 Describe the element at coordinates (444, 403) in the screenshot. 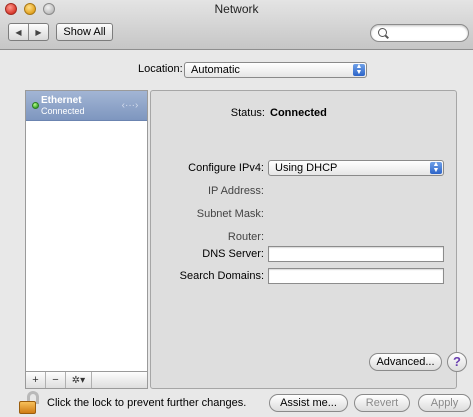

I see `apply-button: Apply` at that location.